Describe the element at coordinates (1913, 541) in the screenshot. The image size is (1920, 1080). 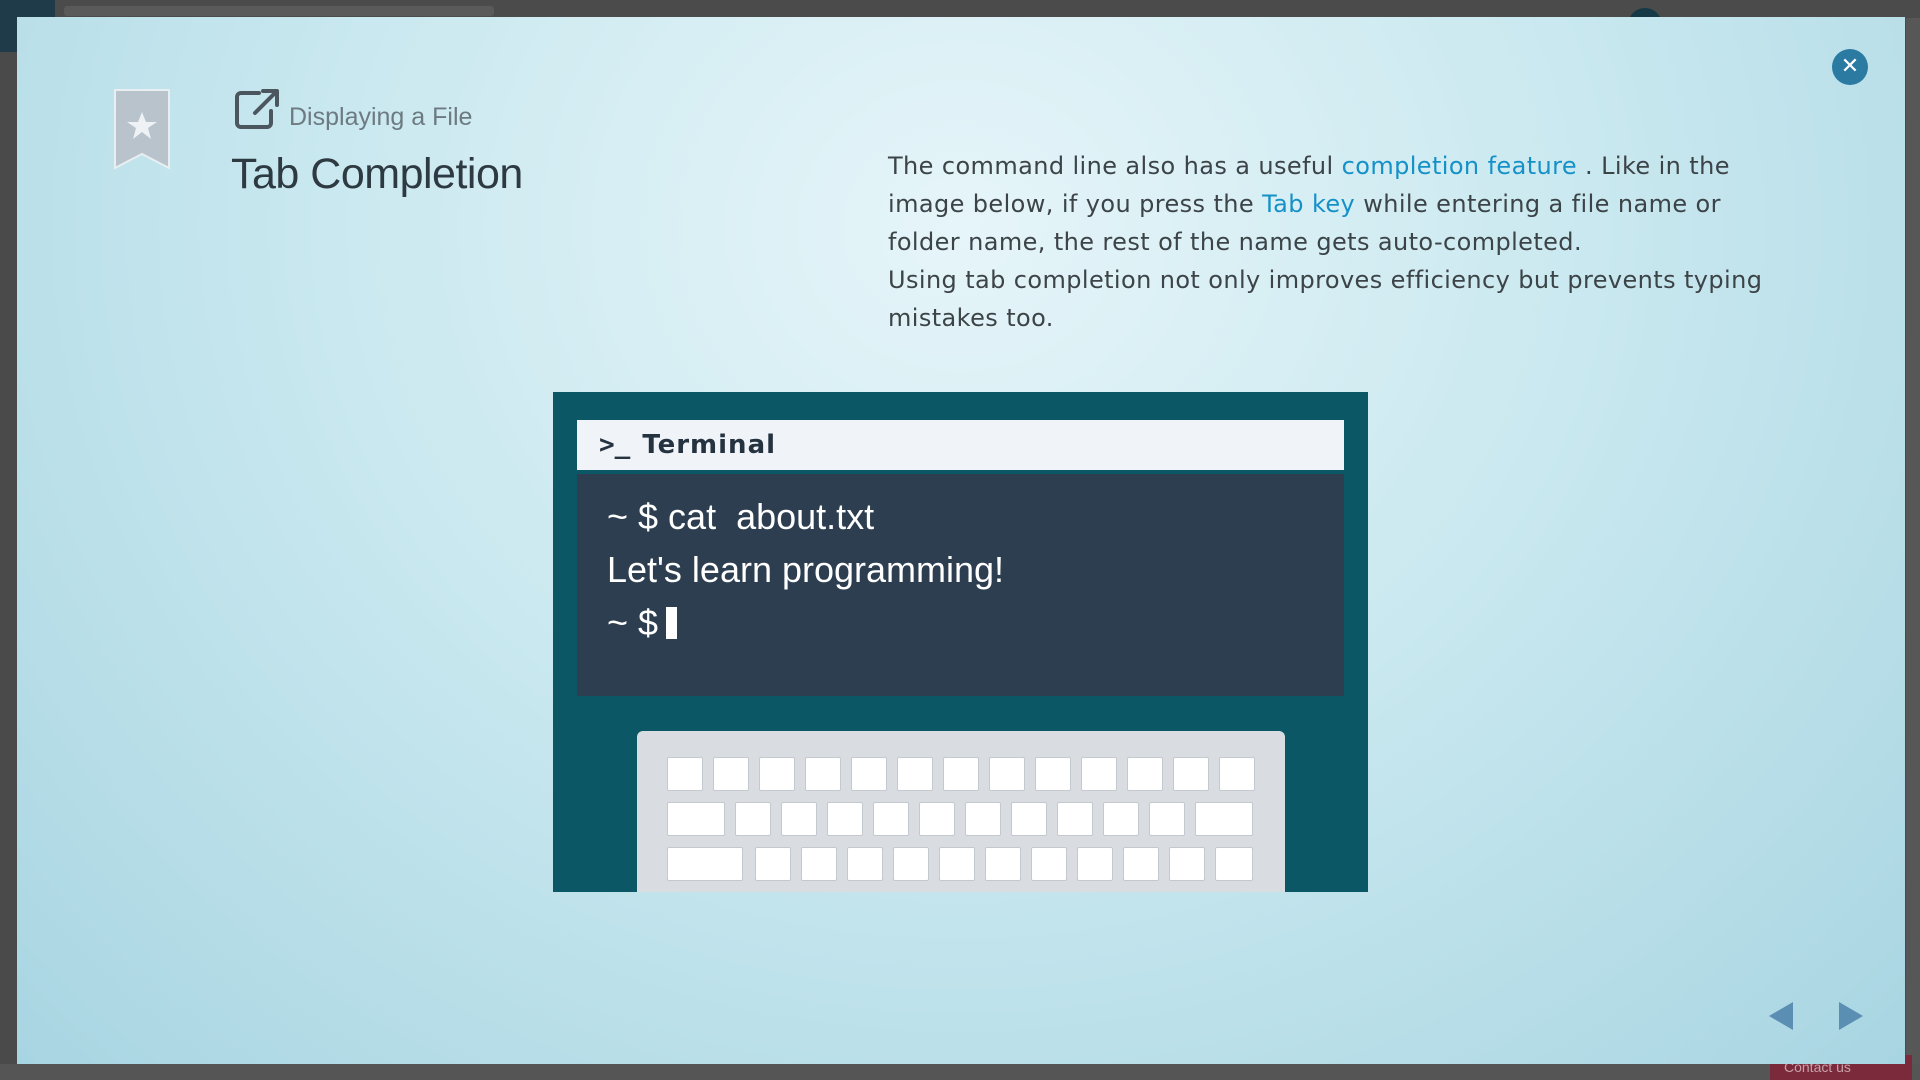
I see `background-scrollbar` at that location.